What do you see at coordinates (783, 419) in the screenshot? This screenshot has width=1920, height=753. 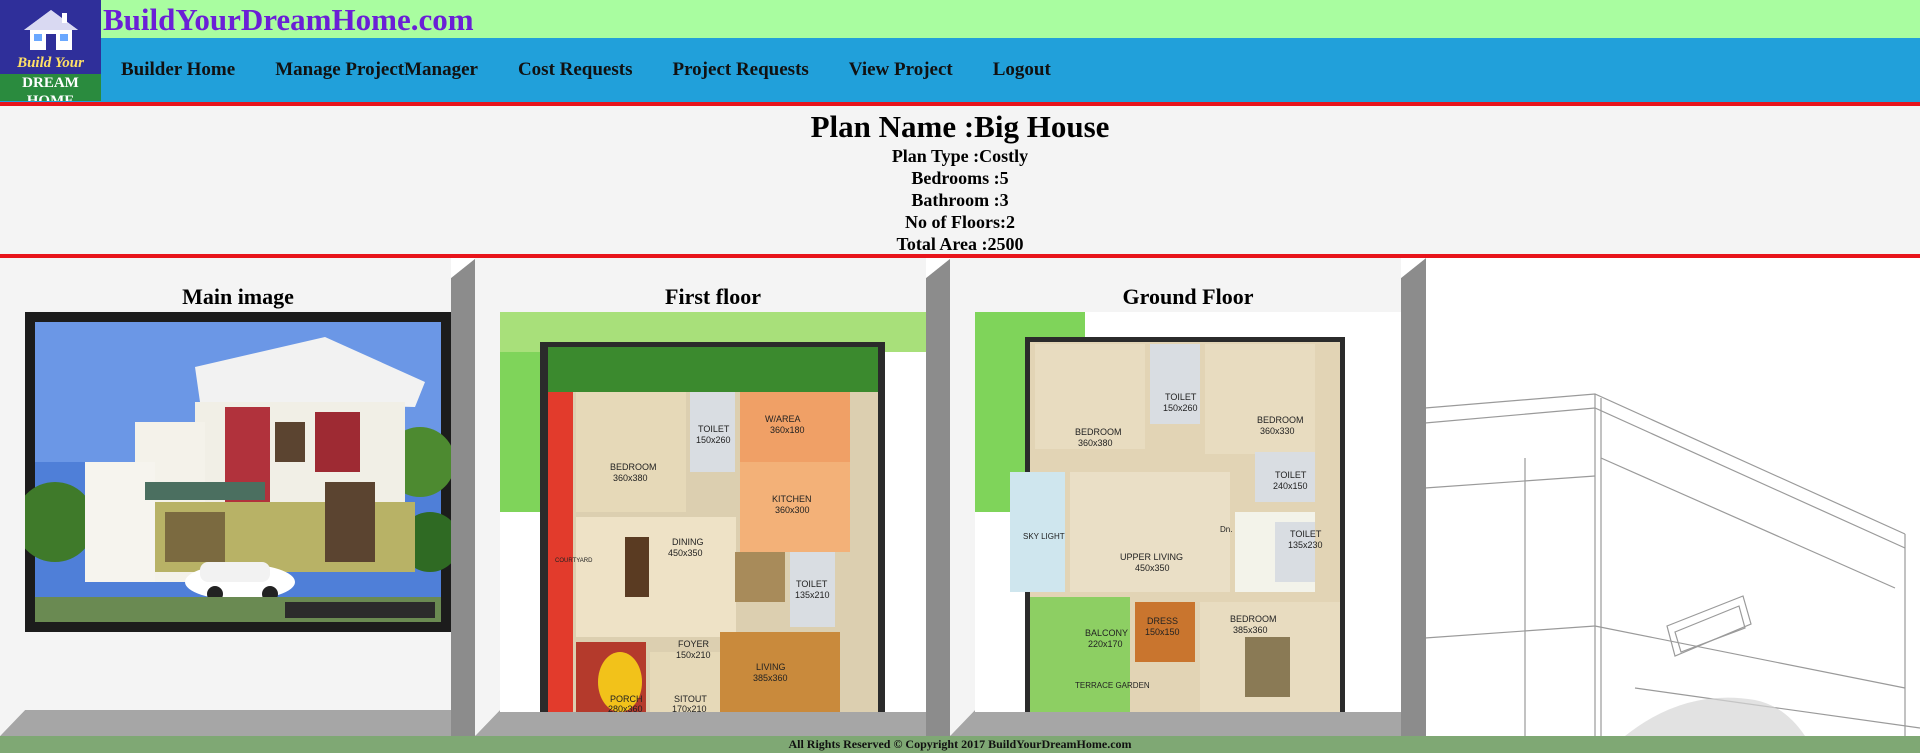 I see `svg-text: W/AREA` at bounding box center [783, 419].